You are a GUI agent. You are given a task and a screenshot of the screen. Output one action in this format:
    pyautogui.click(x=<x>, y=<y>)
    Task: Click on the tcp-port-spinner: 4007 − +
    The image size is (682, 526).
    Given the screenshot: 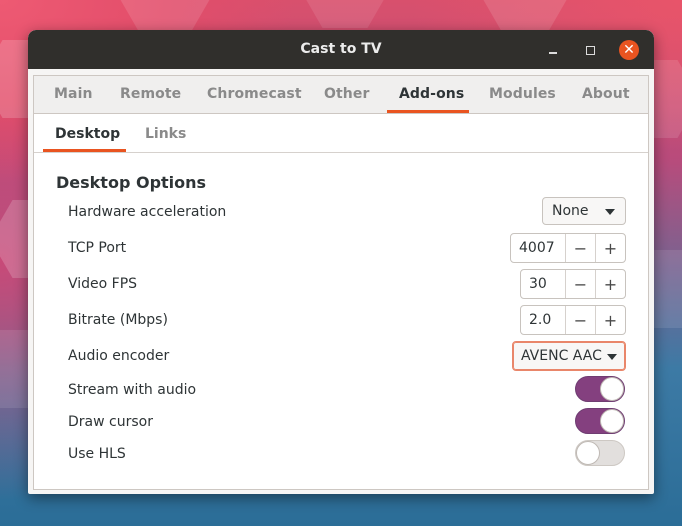 What is the action you would take?
    pyautogui.click(x=568, y=248)
    